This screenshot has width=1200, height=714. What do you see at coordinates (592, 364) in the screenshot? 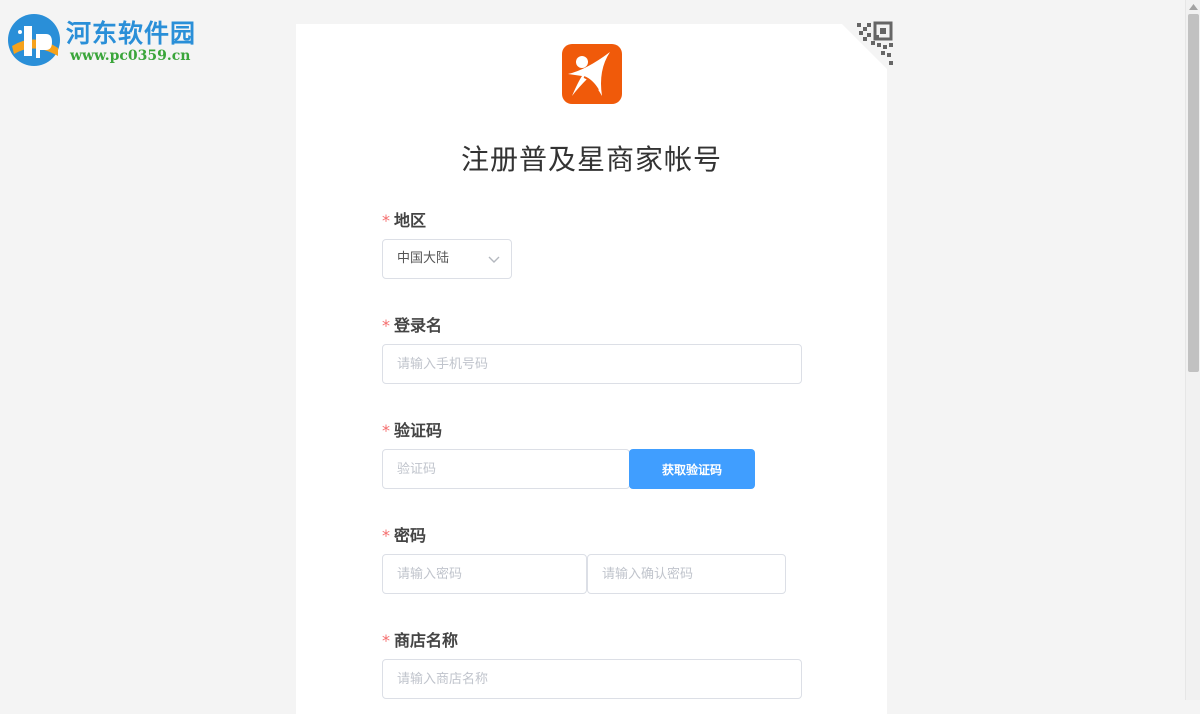
I see `login-name-input` at bounding box center [592, 364].